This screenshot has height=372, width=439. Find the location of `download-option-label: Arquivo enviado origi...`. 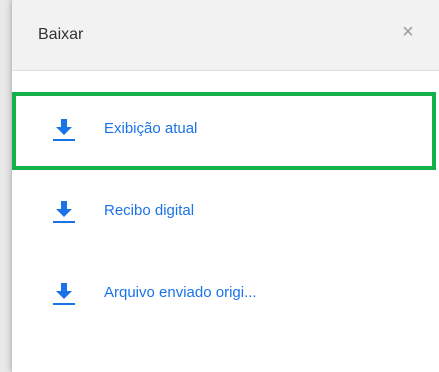

download-option-label: Arquivo enviado origi... is located at coordinates (180, 292).